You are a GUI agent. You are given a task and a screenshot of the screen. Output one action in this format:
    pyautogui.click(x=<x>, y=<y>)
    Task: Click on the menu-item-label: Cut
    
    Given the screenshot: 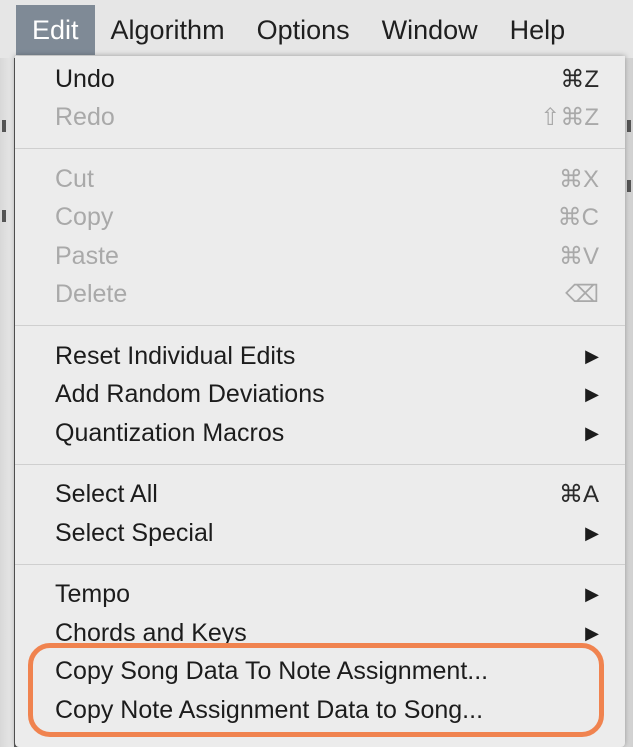 What is the action you would take?
    pyautogui.click(x=74, y=178)
    